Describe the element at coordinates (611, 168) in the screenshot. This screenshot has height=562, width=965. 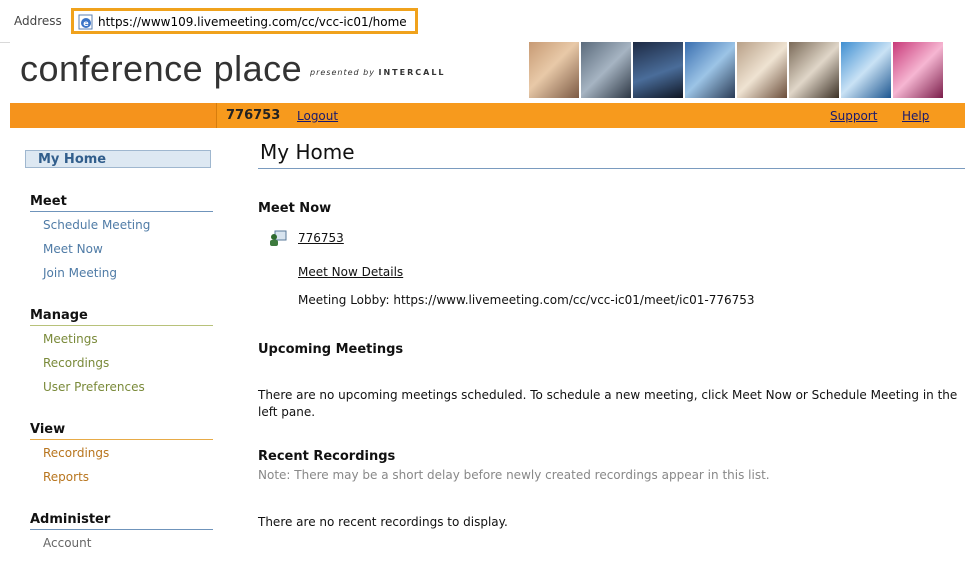
I see `title-divider` at that location.